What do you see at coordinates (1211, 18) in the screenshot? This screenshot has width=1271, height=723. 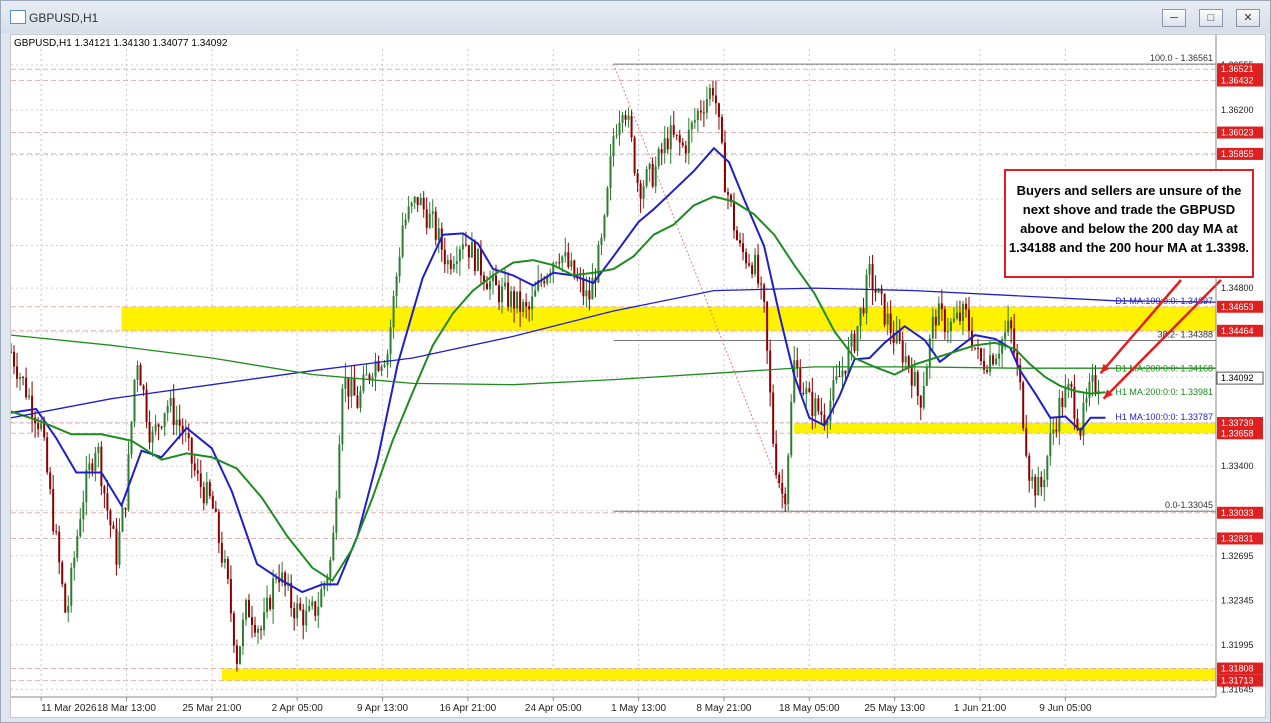 I see `maximize-button: □` at bounding box center [1211, 18].